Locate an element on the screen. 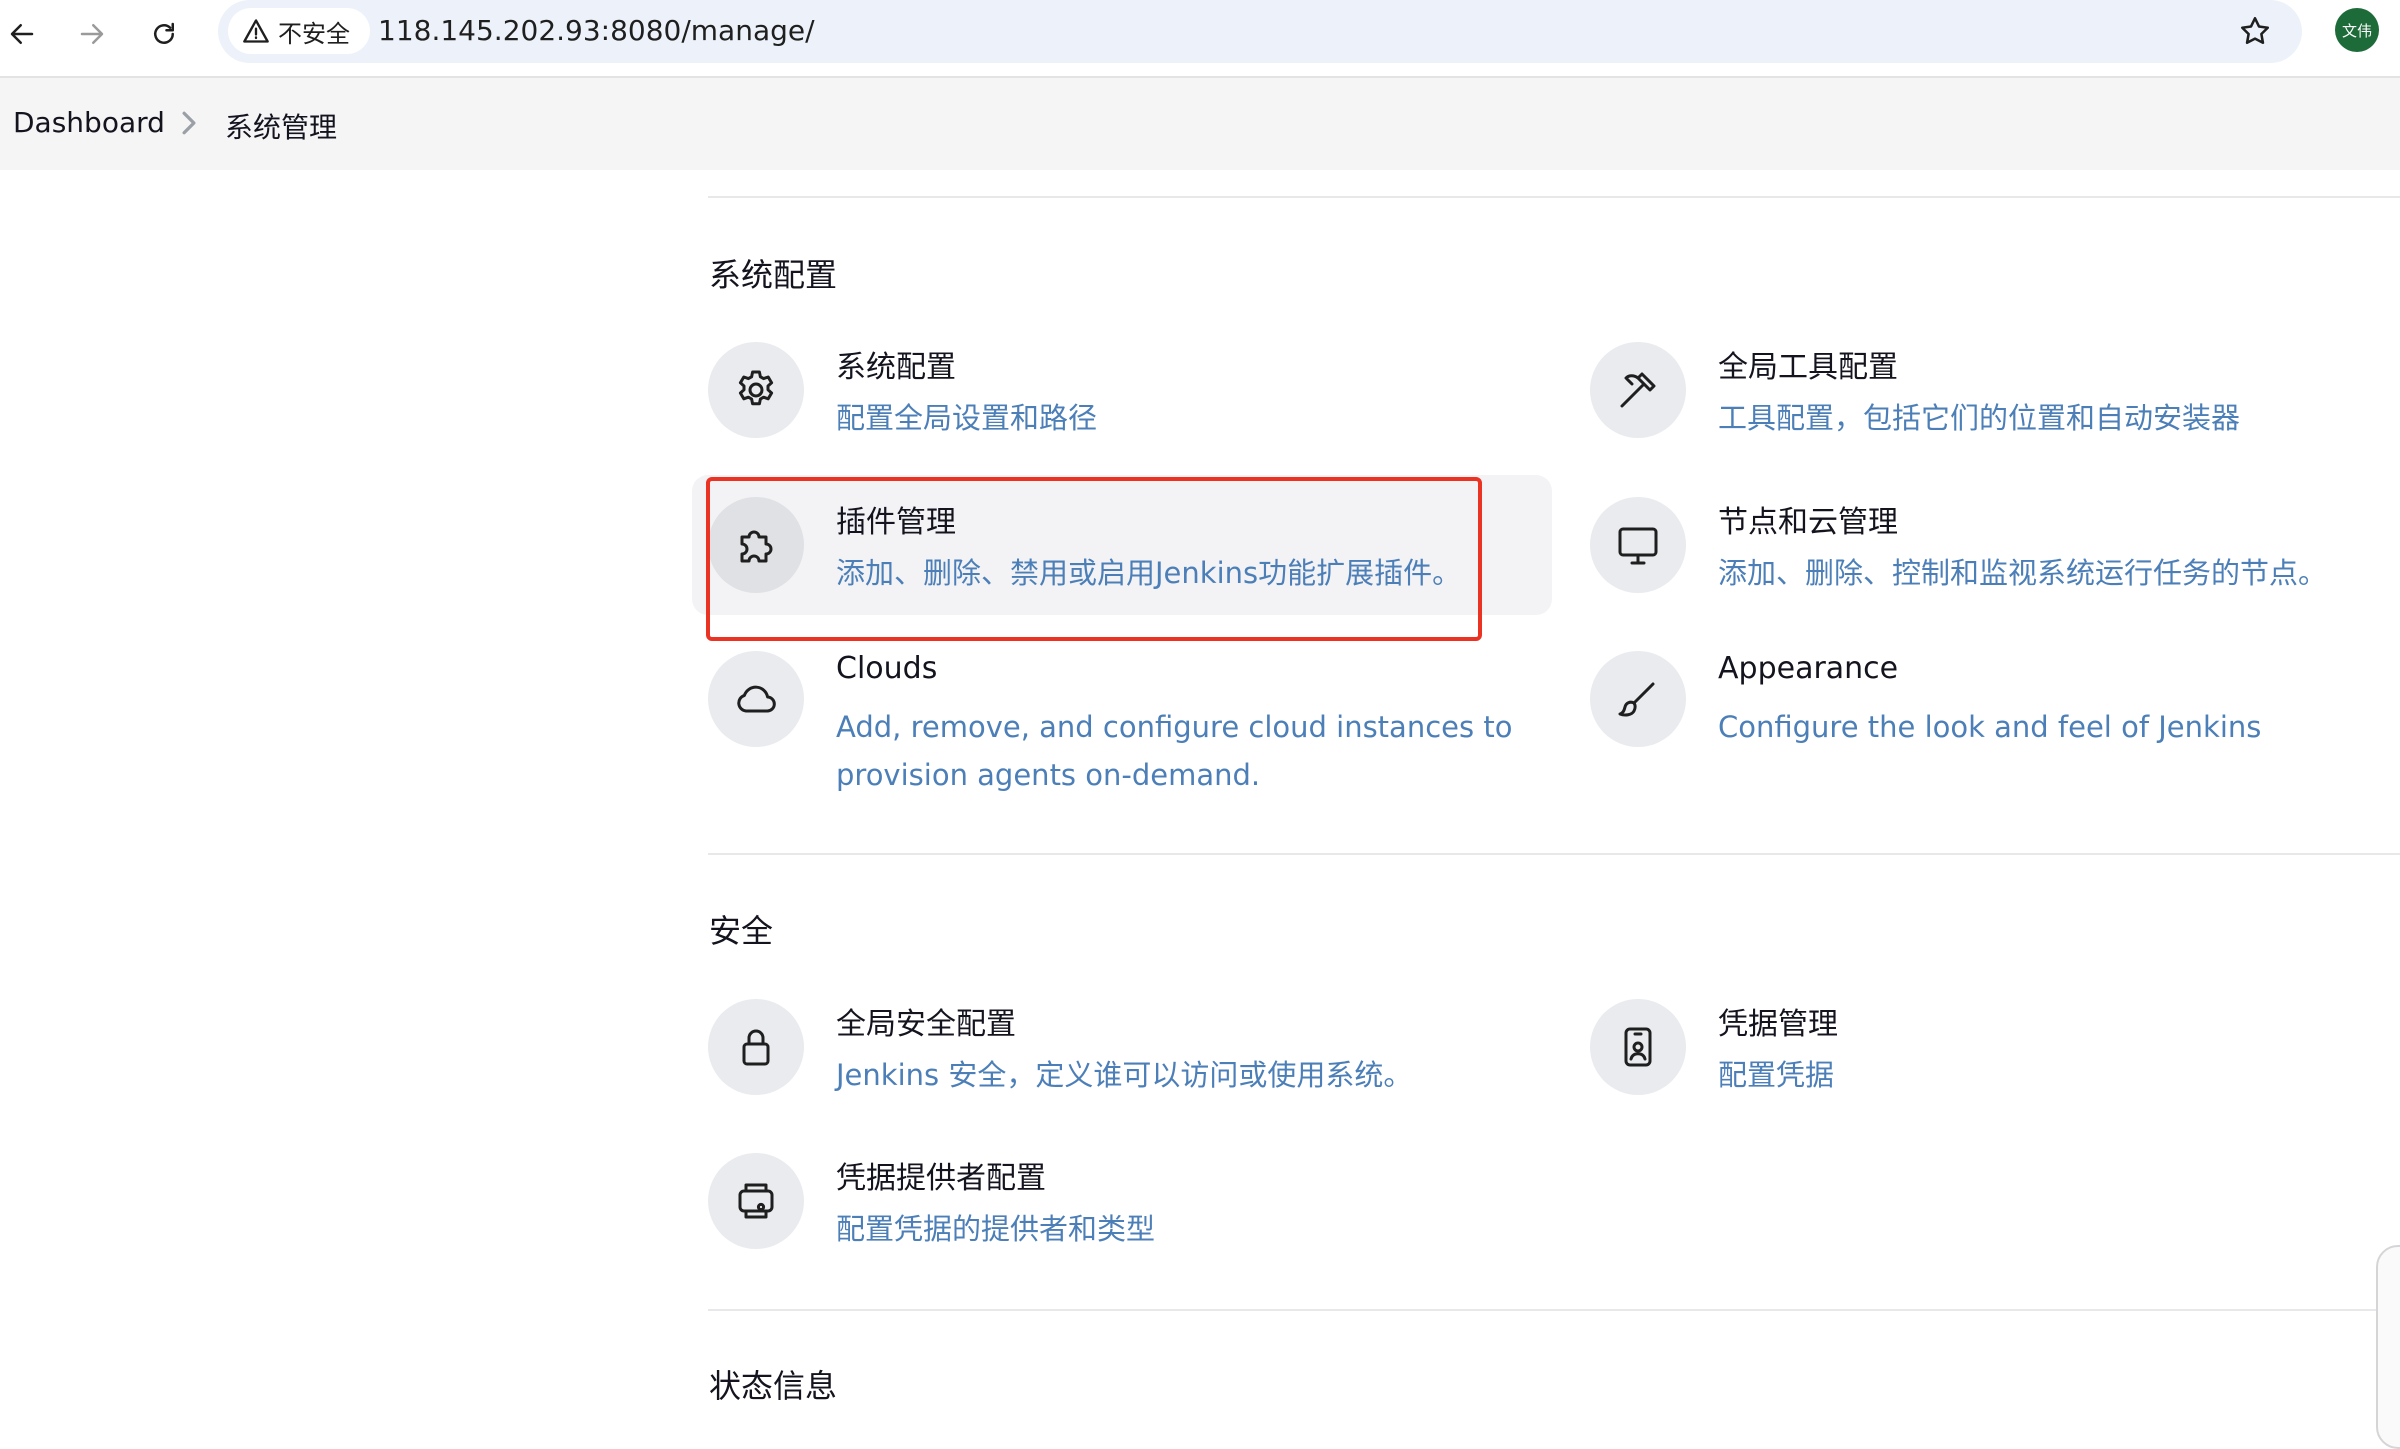  forward-button is located at coordinates (92, 34).